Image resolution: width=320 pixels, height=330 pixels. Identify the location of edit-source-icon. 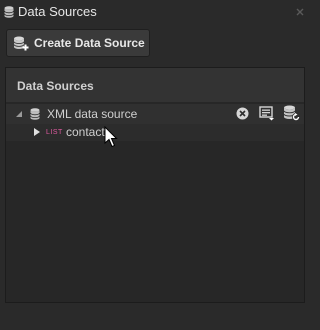
(267, 113).